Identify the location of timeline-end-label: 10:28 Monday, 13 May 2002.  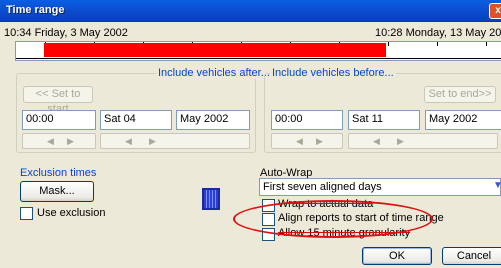
(438, 33).